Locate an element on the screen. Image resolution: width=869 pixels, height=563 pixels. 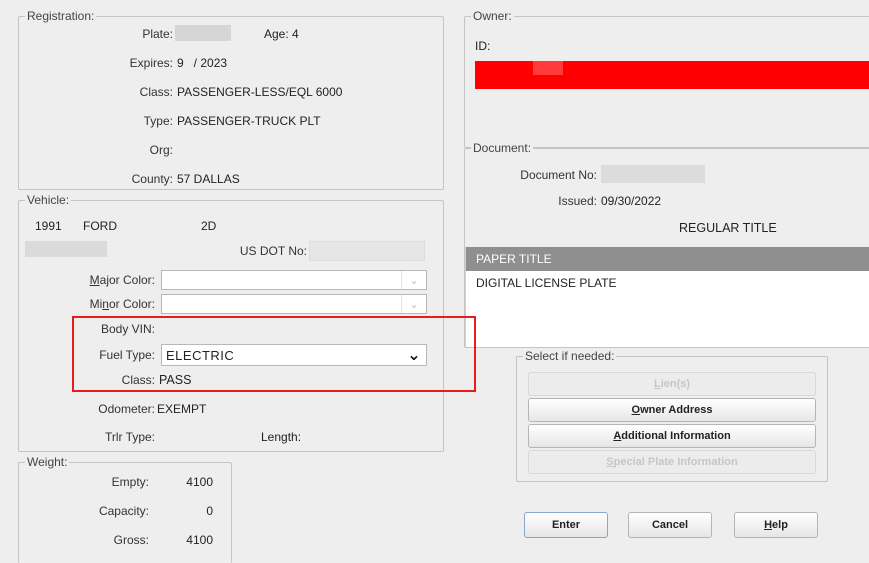
county-label: County: is located at coordinates (152, 179).